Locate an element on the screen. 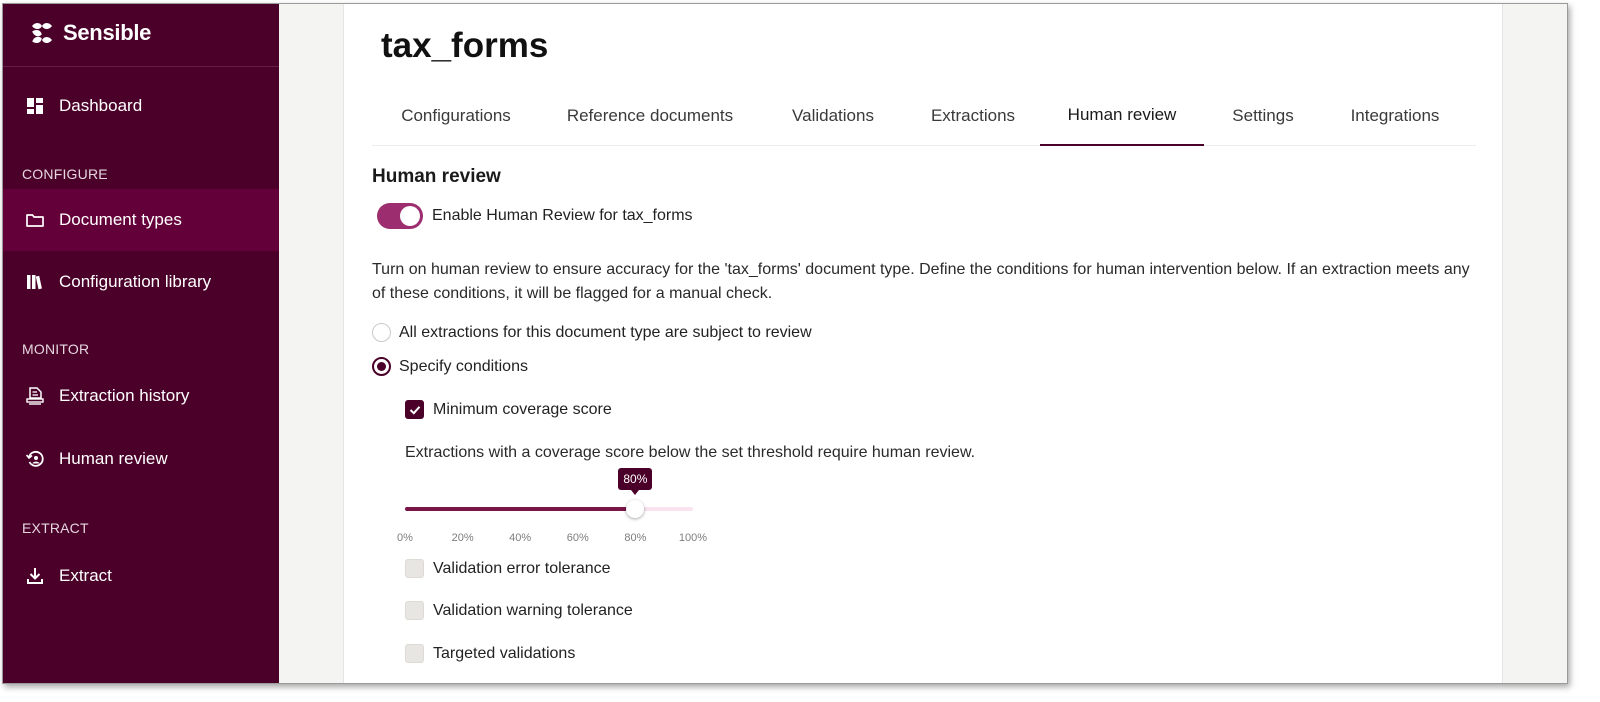 The width and height of the screenshot is (1600, 702). slider-tick-label: 100% is located at coordinates (693, 538).